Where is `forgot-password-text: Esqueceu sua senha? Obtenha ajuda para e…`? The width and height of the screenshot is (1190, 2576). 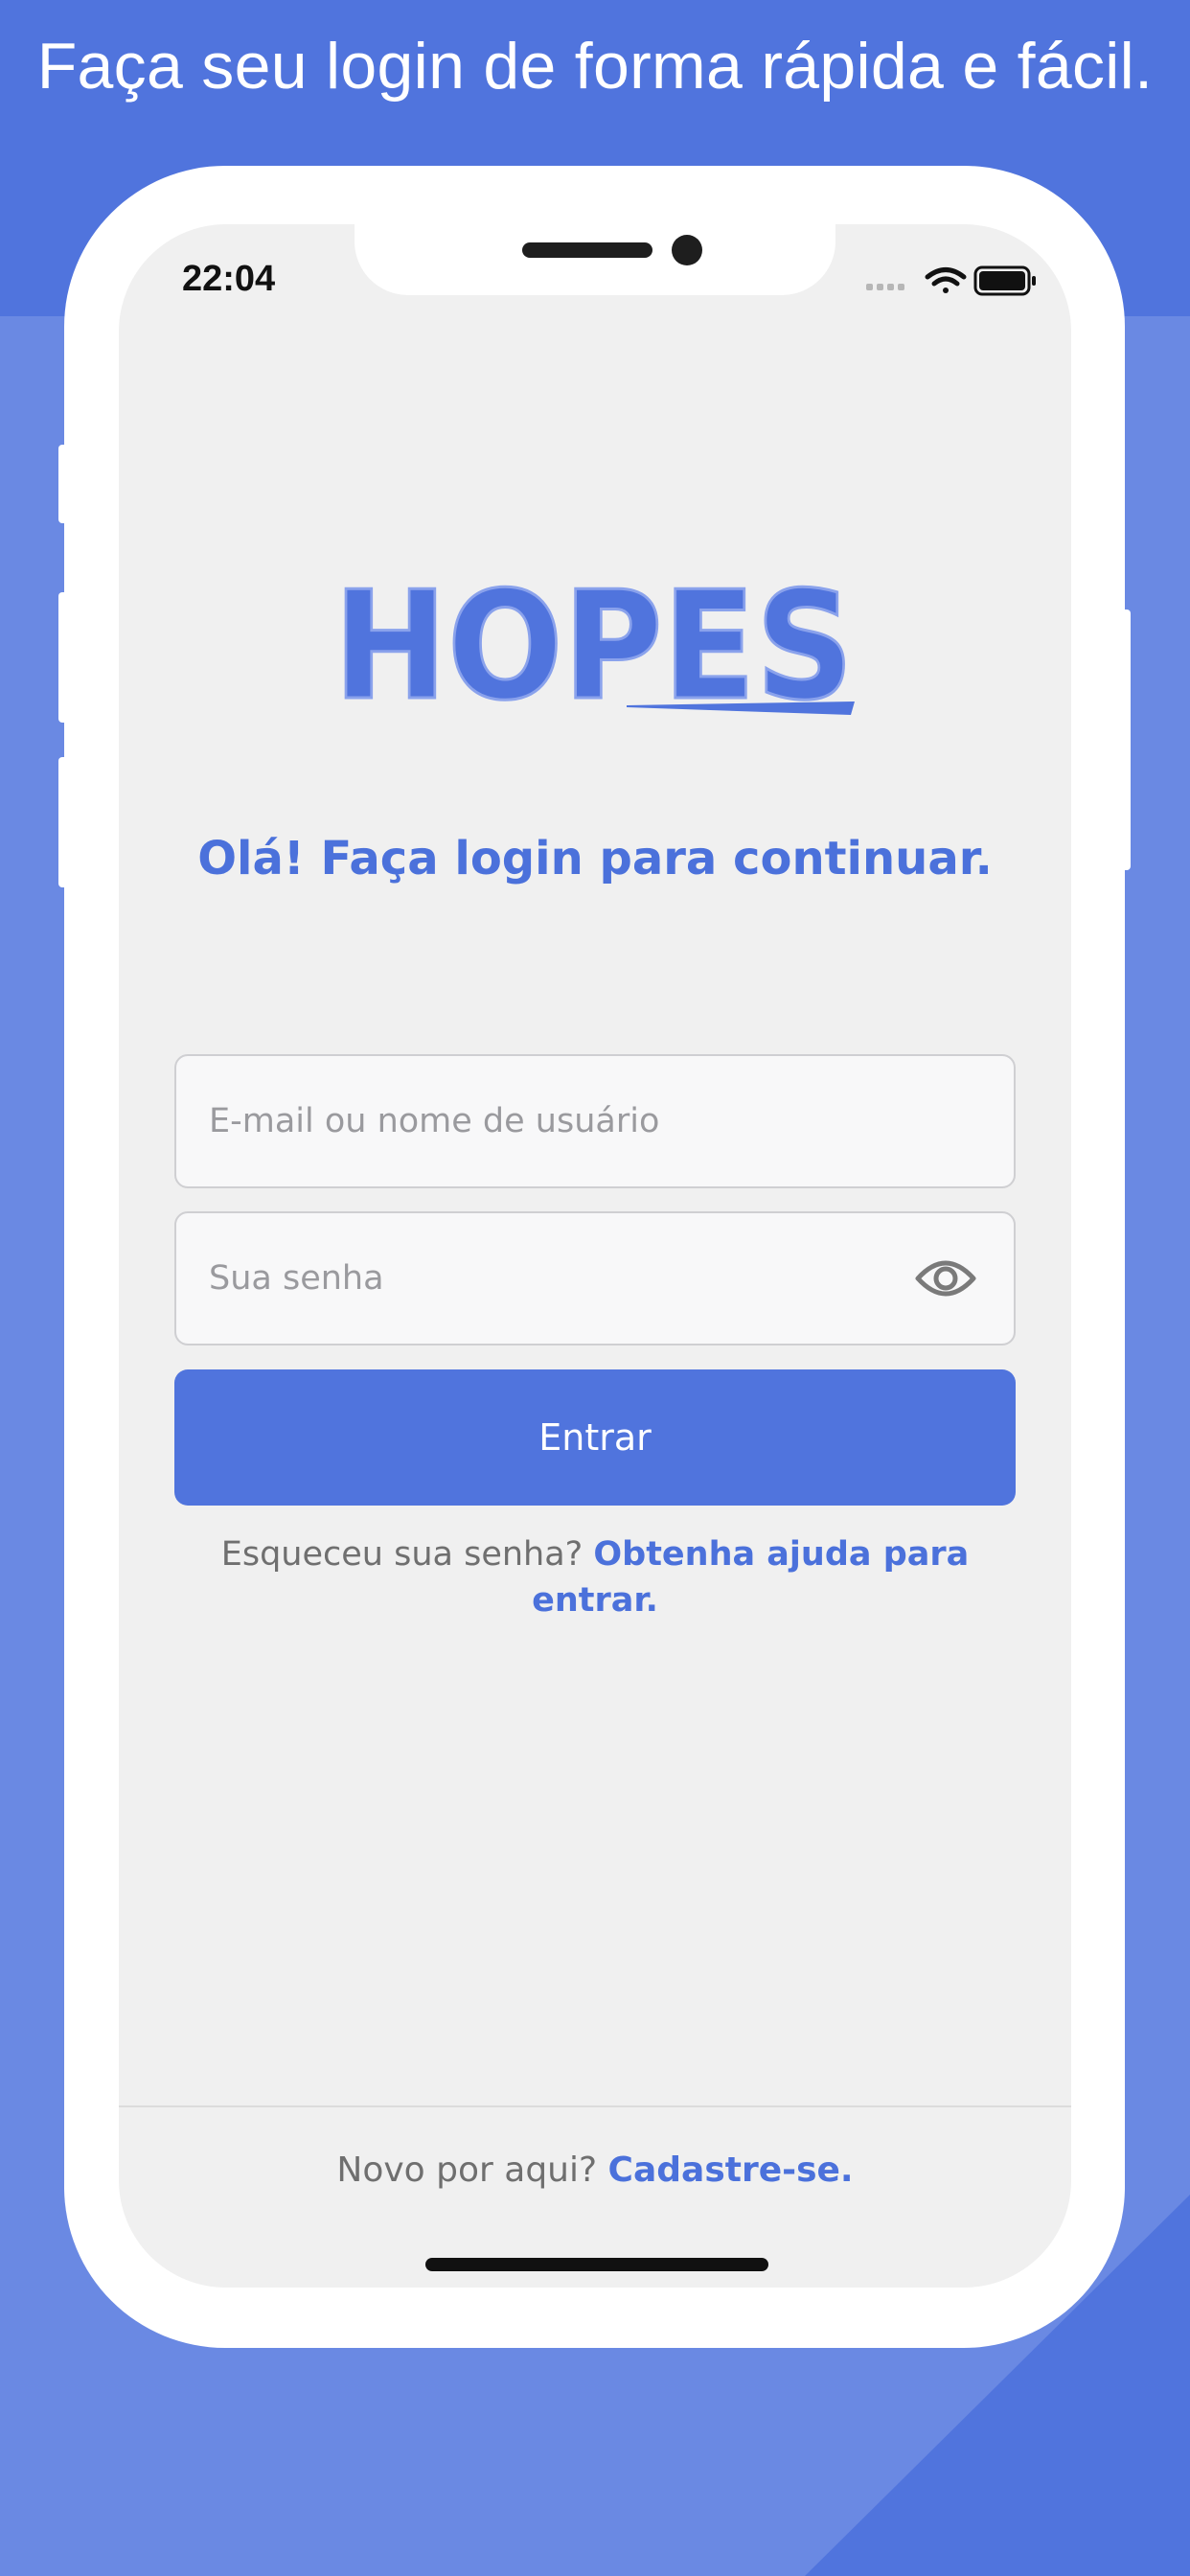 forgot-password-text: Esqueceu sua senha? Obtenha ajuda para e… is located at coordinates (595, 1577).